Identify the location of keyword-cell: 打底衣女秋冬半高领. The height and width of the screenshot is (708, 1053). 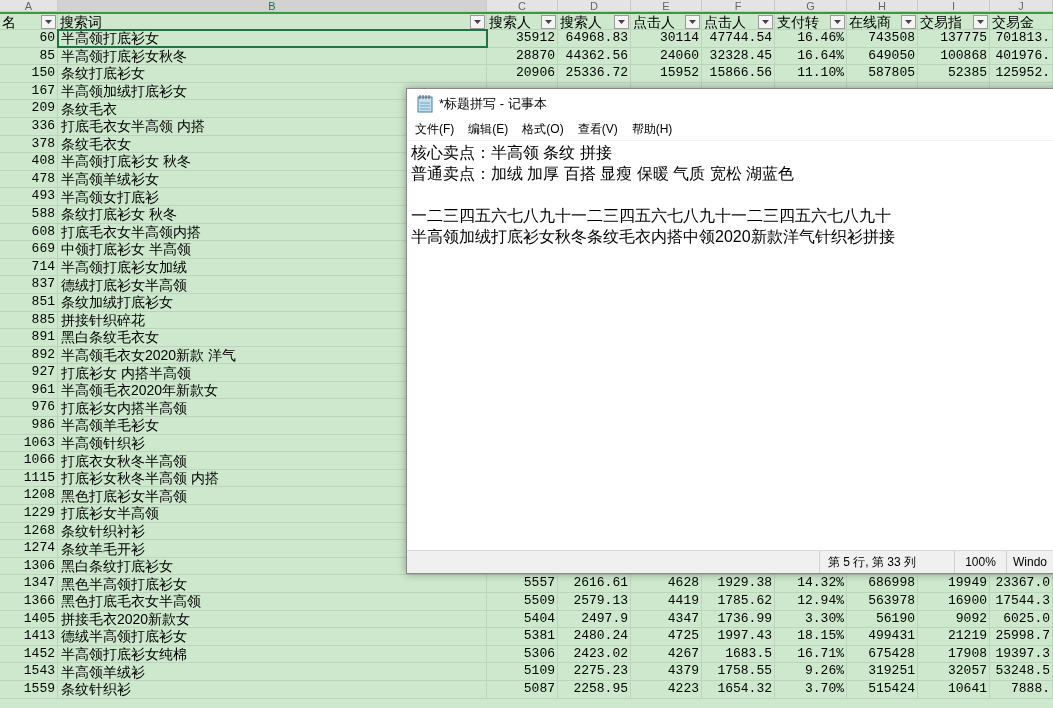
(124, 460).